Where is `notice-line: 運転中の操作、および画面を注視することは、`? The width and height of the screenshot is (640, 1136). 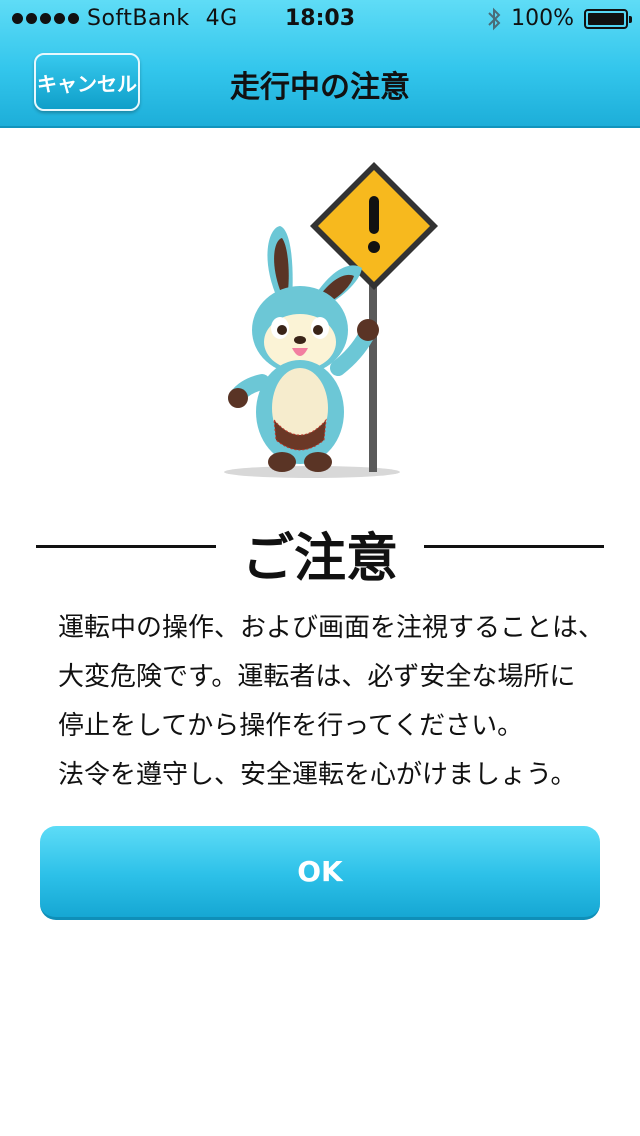
notice-line: 運転中の操作、および画面を注視することは、 is located at coordinates (331, 628).